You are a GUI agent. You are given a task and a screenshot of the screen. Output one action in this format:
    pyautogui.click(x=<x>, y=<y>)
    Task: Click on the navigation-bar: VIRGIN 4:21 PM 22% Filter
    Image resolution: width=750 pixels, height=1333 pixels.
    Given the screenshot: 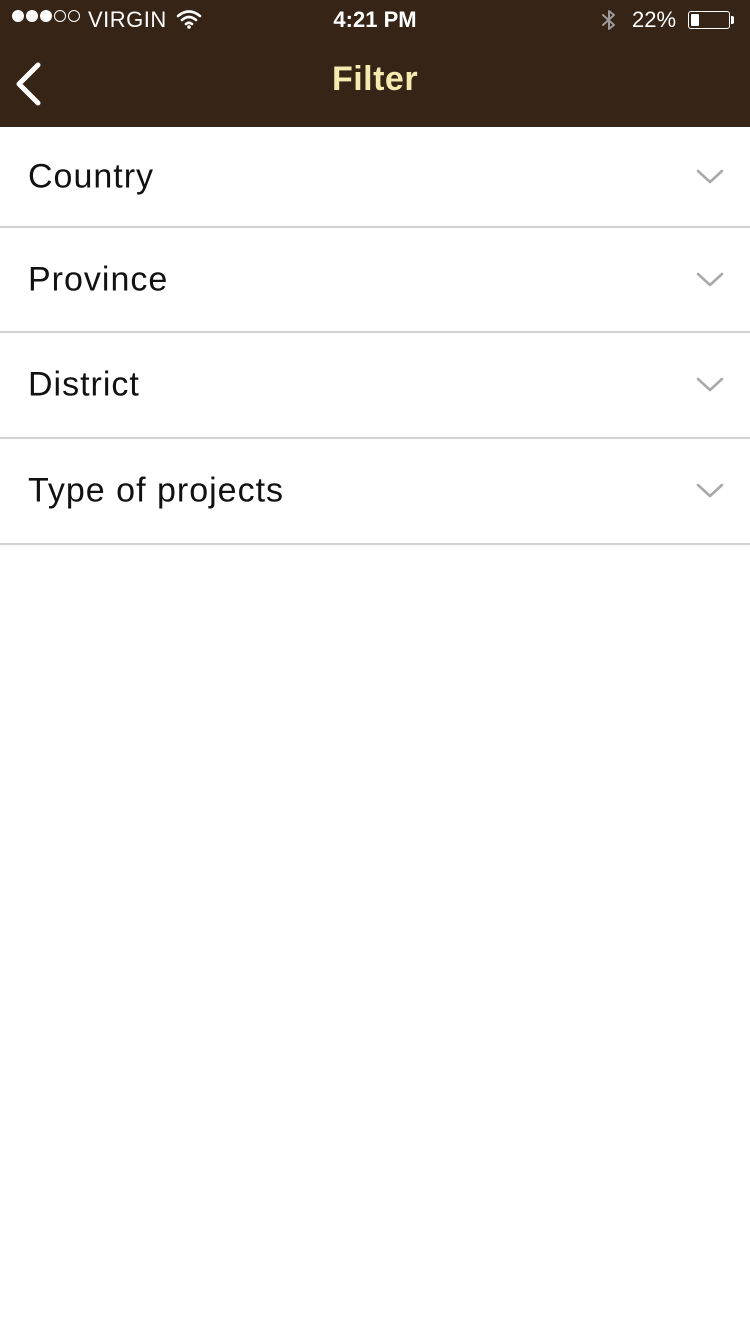 What is the action you would take?
    pyautogui.click(x=375, y=63)
    